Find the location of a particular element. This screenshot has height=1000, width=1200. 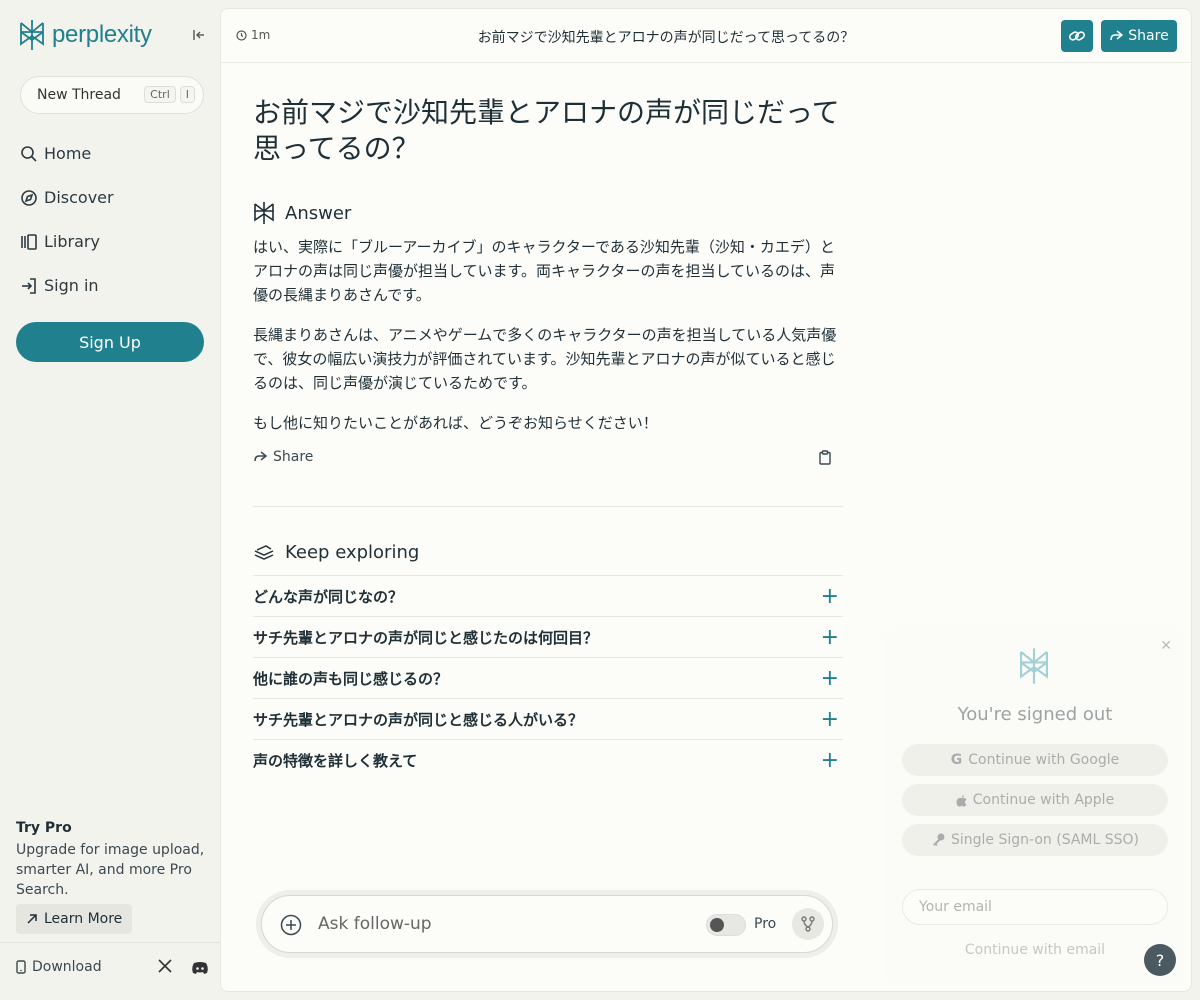

layers-icon is located at coordinates (264, 552).